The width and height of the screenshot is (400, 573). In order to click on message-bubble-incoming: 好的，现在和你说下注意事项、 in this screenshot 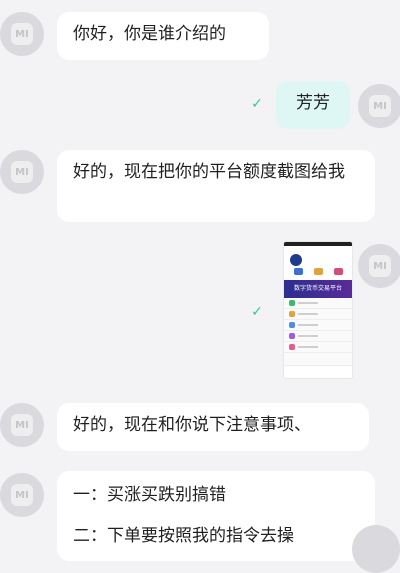, I will do `click(213, 427)`.